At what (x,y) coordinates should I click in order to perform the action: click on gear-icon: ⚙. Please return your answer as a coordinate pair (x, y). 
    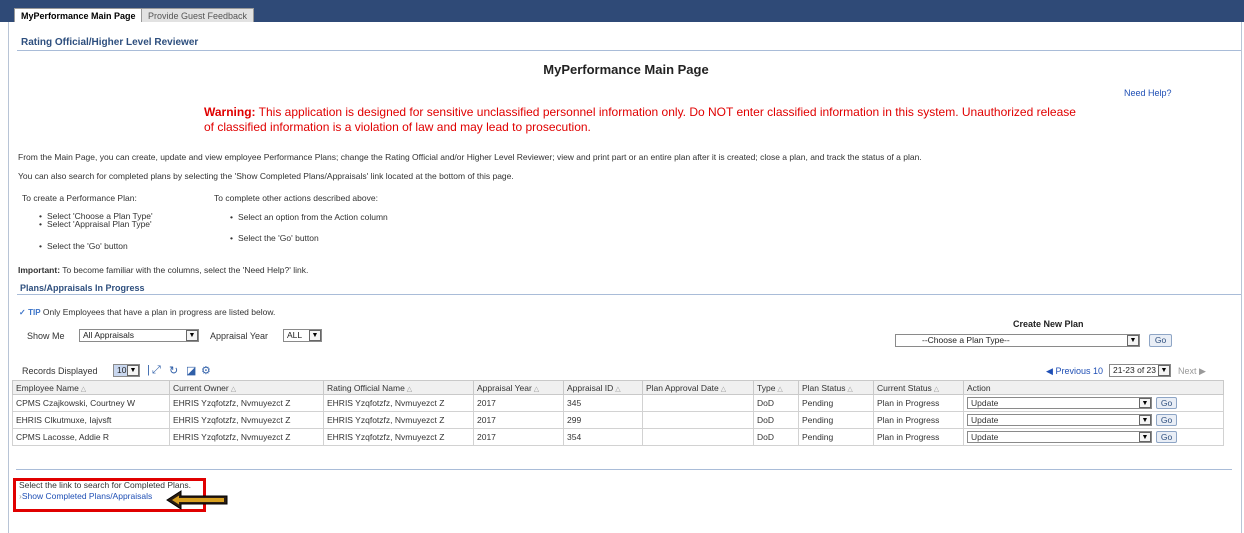
    Looking at the image, I should click on (206, 370).